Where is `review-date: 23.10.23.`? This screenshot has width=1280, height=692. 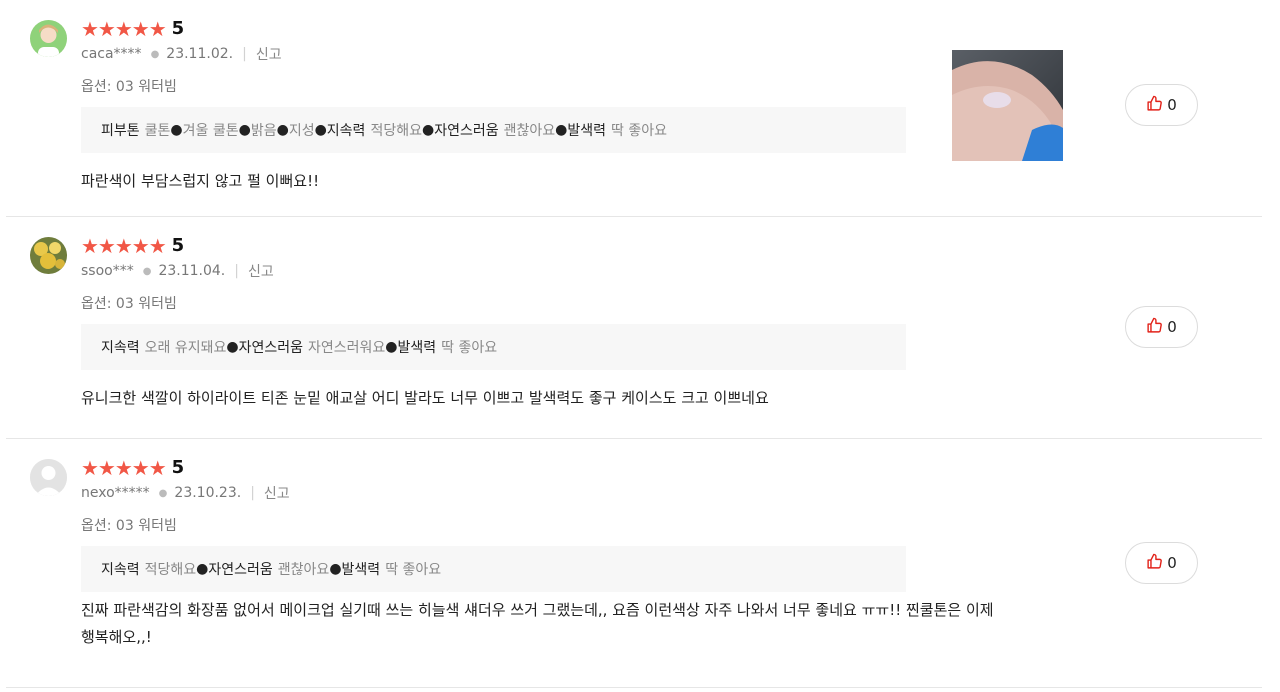
review-date: 23.10.23. is located at coordinates (208, 493).